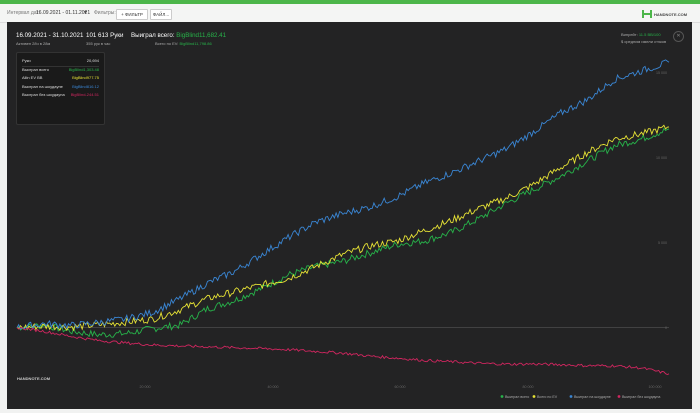 Image resolution: width=700 pixels, height=413 pixels. What do you see at coordinates (647, 14) in the screenshot?
I see `handnote-logo-icon` at bounding box center [647, 14].